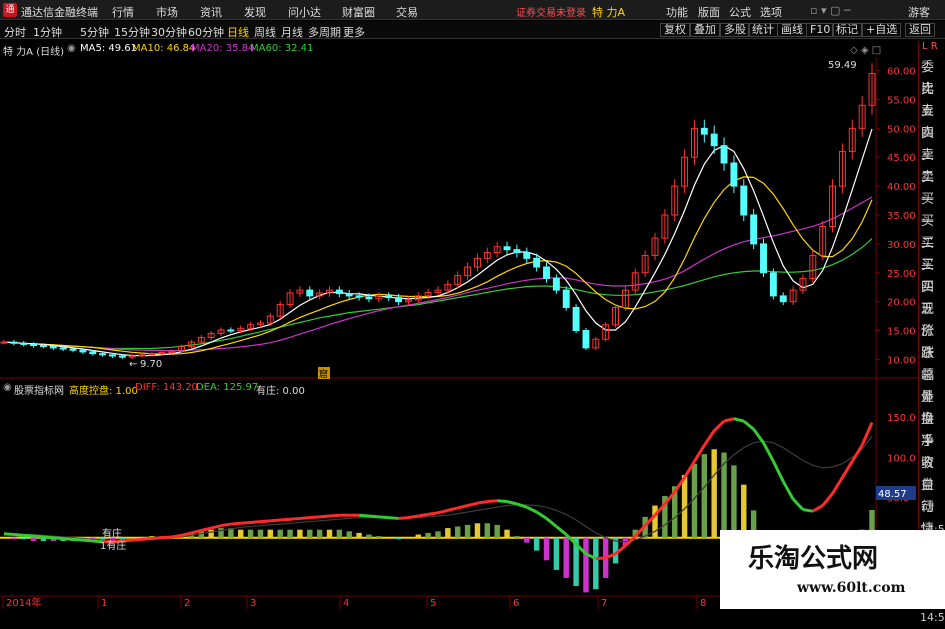 This screenshot has width=945, height=629. What do you see at coordinates (169, 32) in the screenshot?
I see `period-30min: 30分钟` at bounding box center [169, 32].